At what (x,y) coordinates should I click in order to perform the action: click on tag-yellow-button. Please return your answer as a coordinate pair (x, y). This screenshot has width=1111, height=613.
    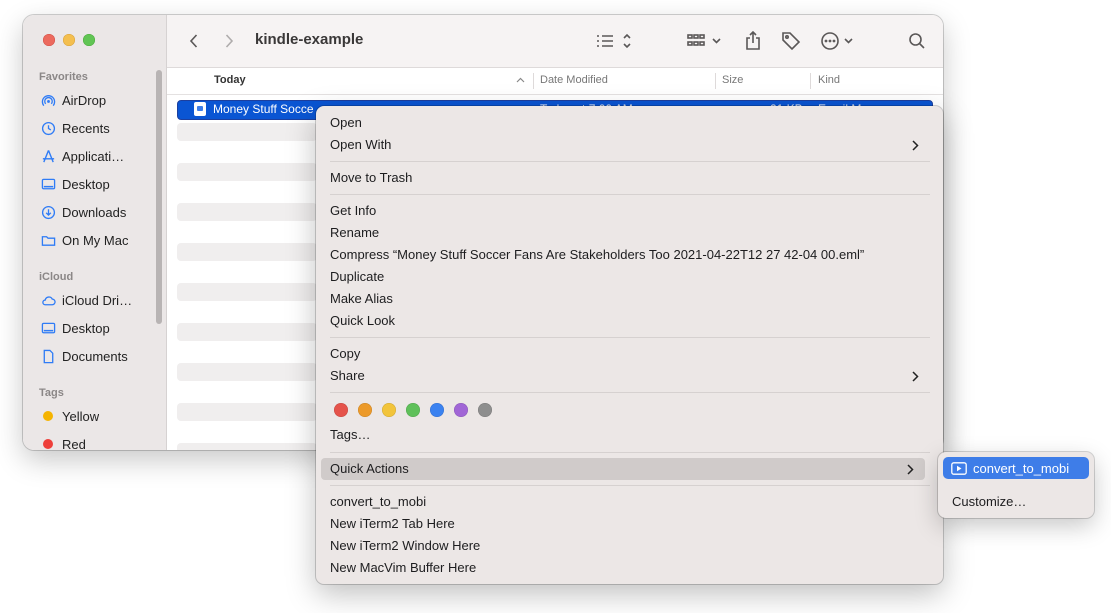
    Looking at the image, I should click on (389, 410).